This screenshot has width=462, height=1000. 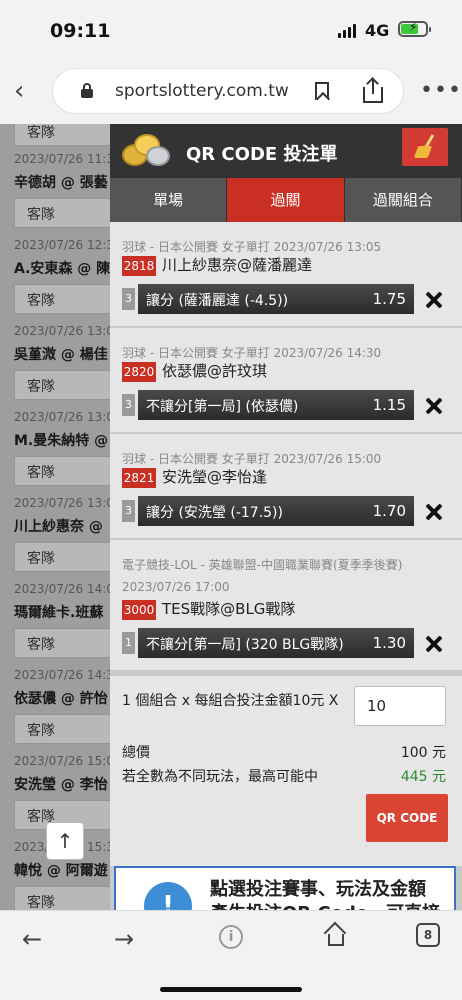 What do you see at coordinates (423, 777) in the screenshot?
I see `max-win-value: 445 元` at bounding box center [423, 777].